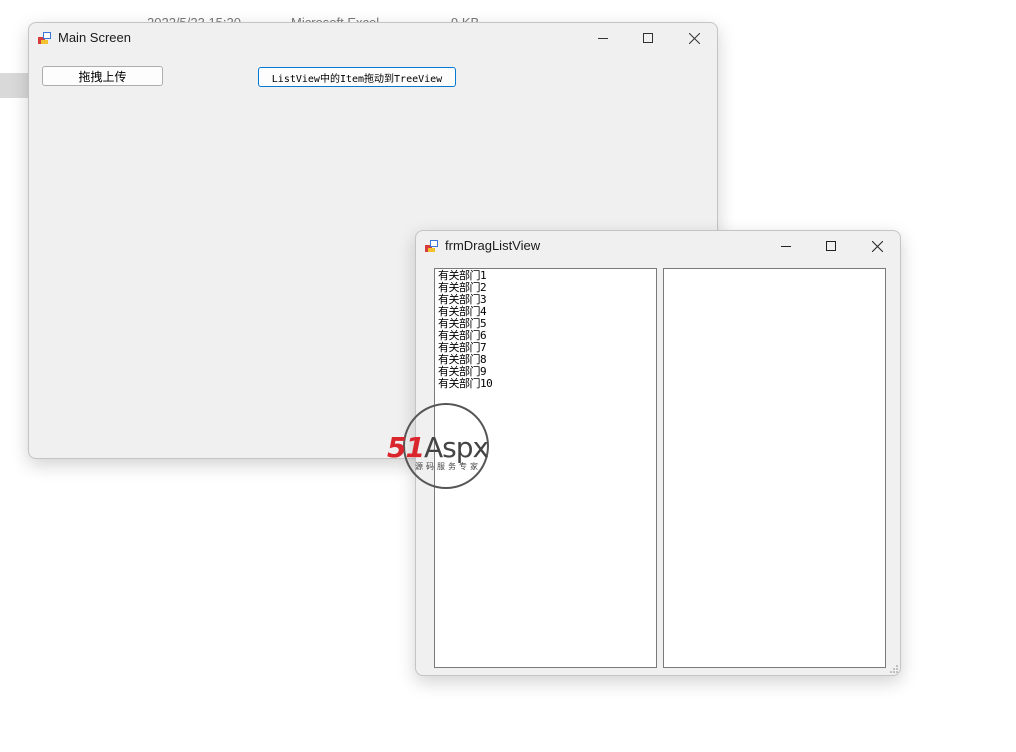 This screenshot has width=1016, height=752. I want to click on watermark-wordmark: 51Aspx, so click(438, 447).